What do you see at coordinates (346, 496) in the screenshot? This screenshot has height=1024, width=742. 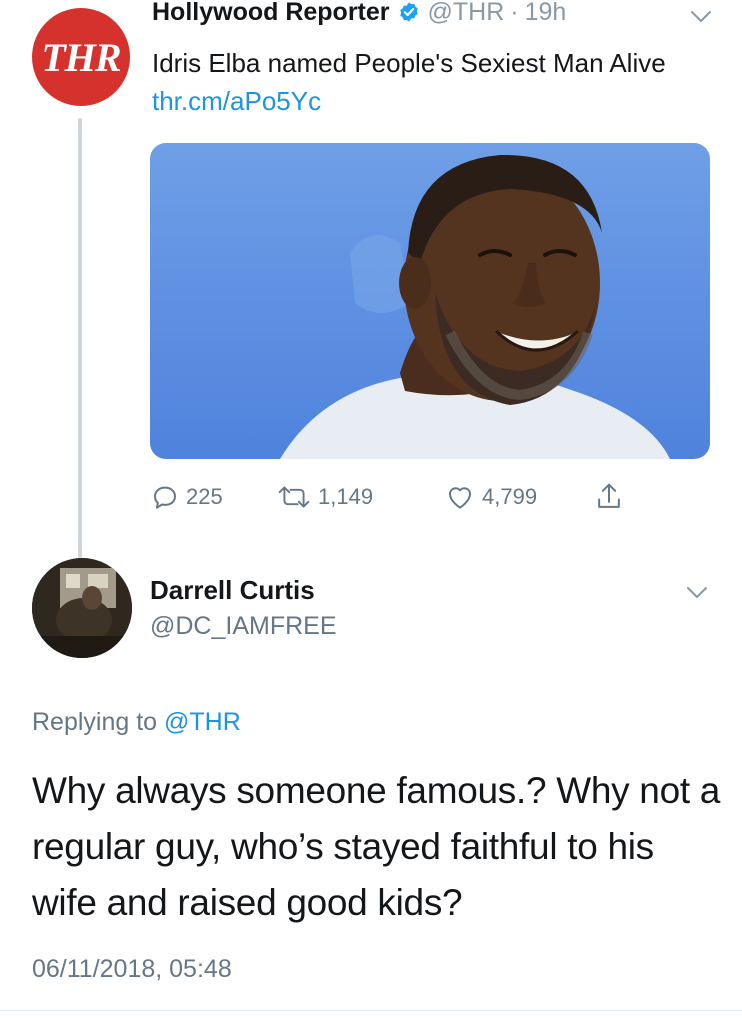 I see `retweet-count: 1,149` at bounding box center [346, 496].